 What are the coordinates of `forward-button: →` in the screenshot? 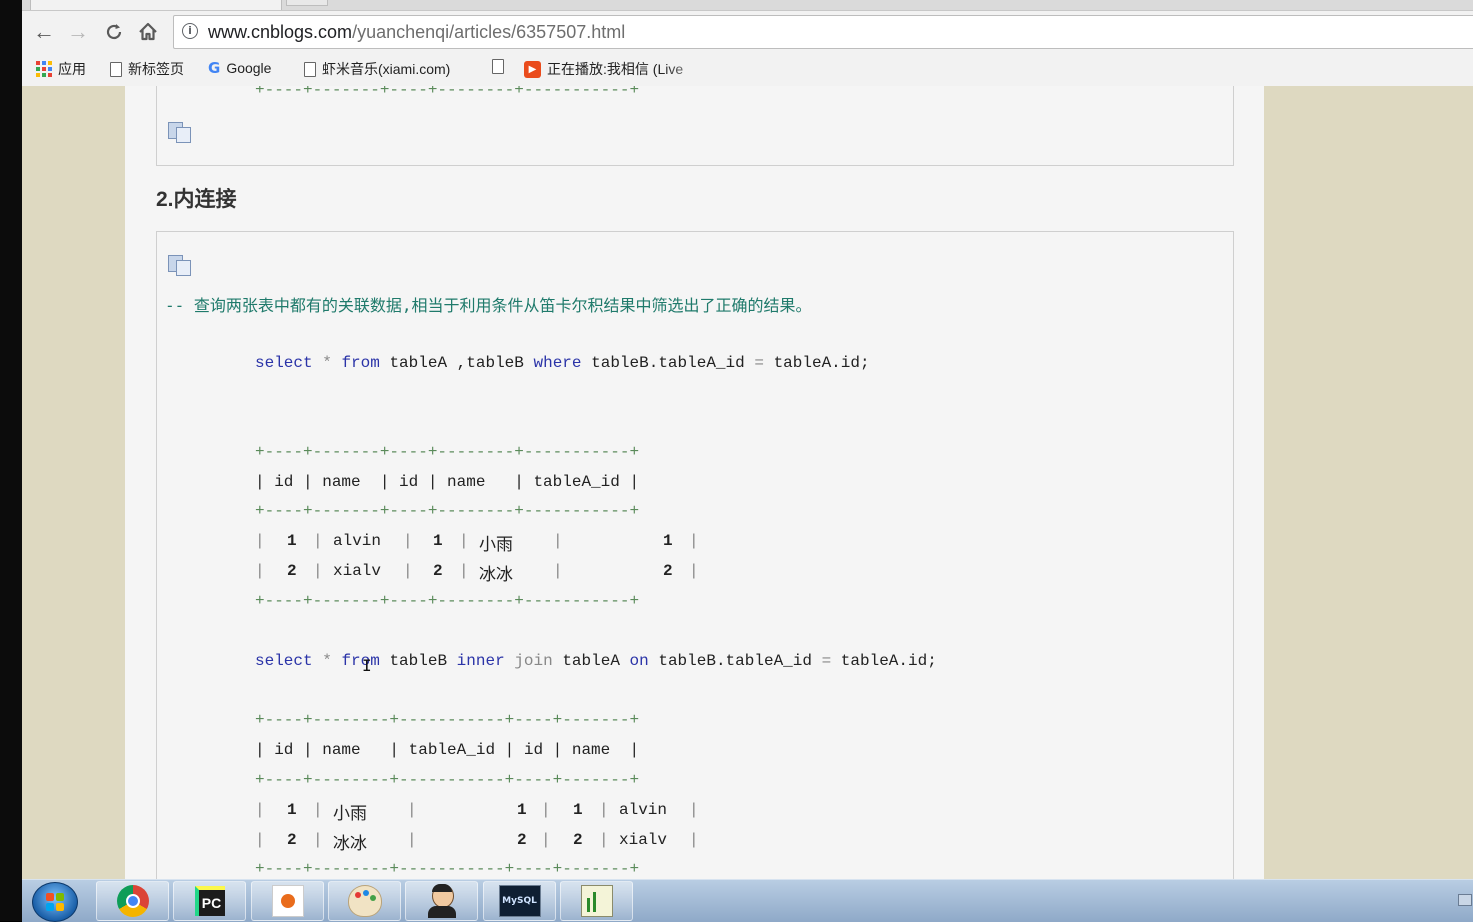 It's located at (78, 32).